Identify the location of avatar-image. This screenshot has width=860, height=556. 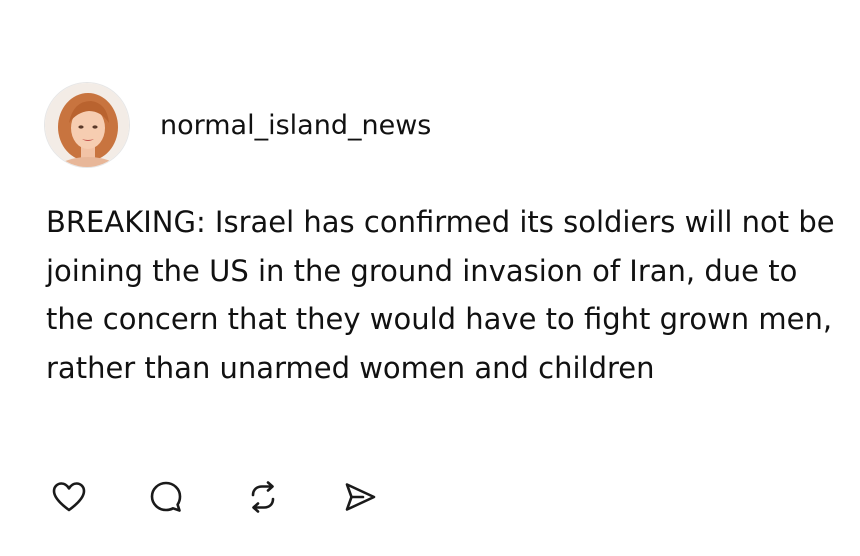
(87, 125).